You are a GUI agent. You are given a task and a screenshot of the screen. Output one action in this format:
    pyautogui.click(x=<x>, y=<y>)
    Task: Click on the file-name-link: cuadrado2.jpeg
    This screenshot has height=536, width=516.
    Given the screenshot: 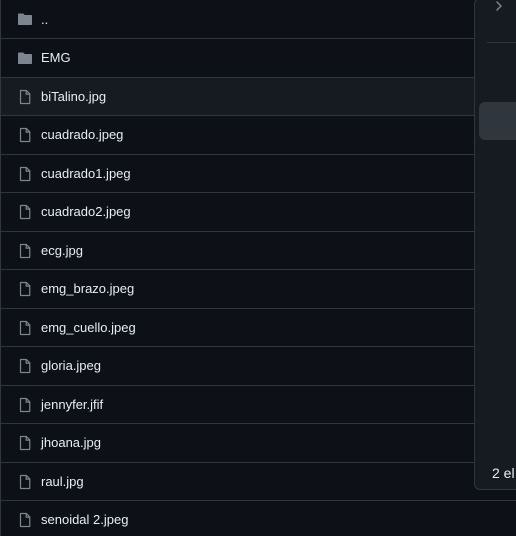 What is the action you would take?
    pyautogui.click(x=86, y=211)
    